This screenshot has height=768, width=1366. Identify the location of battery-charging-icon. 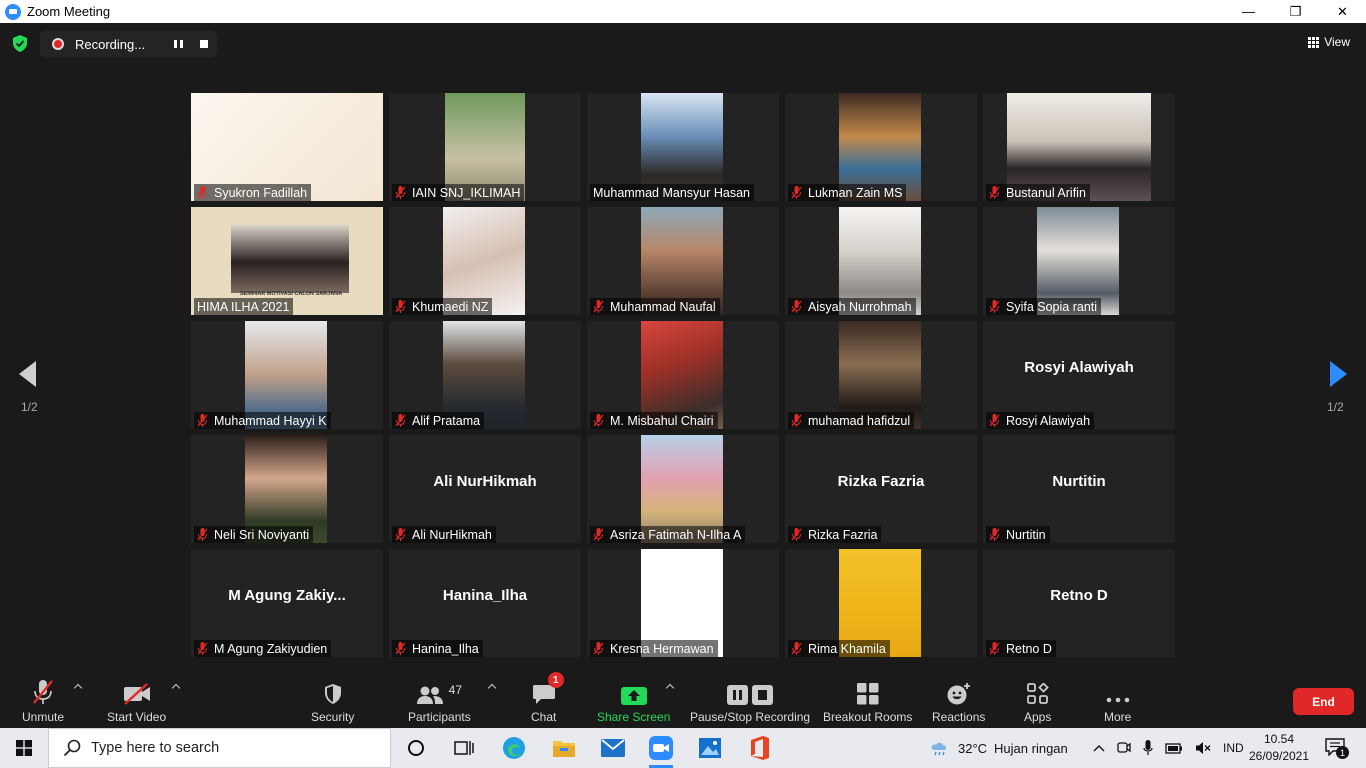
(1174, 748).